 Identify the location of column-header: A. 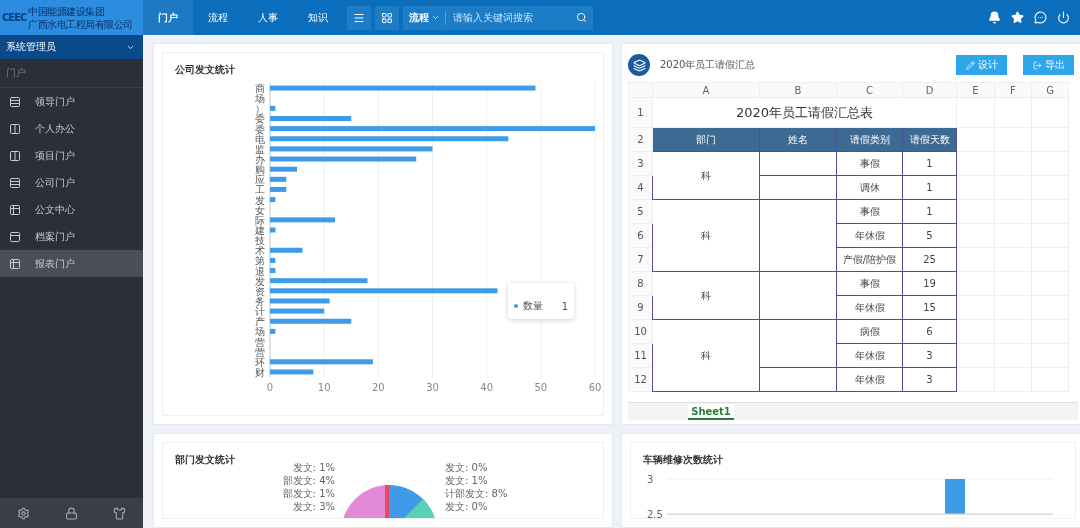
(706, 90).